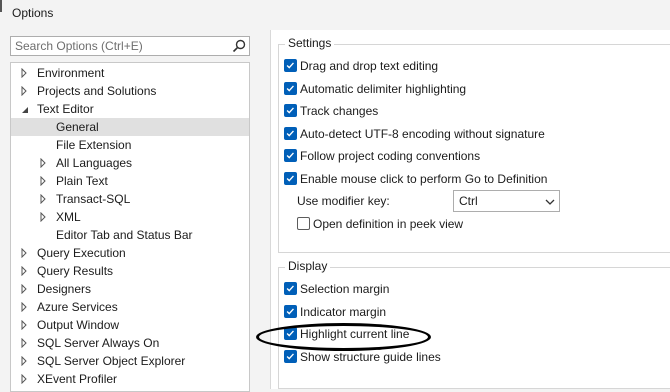  I want to click on tree-item: Query Results, so click(130, 271).